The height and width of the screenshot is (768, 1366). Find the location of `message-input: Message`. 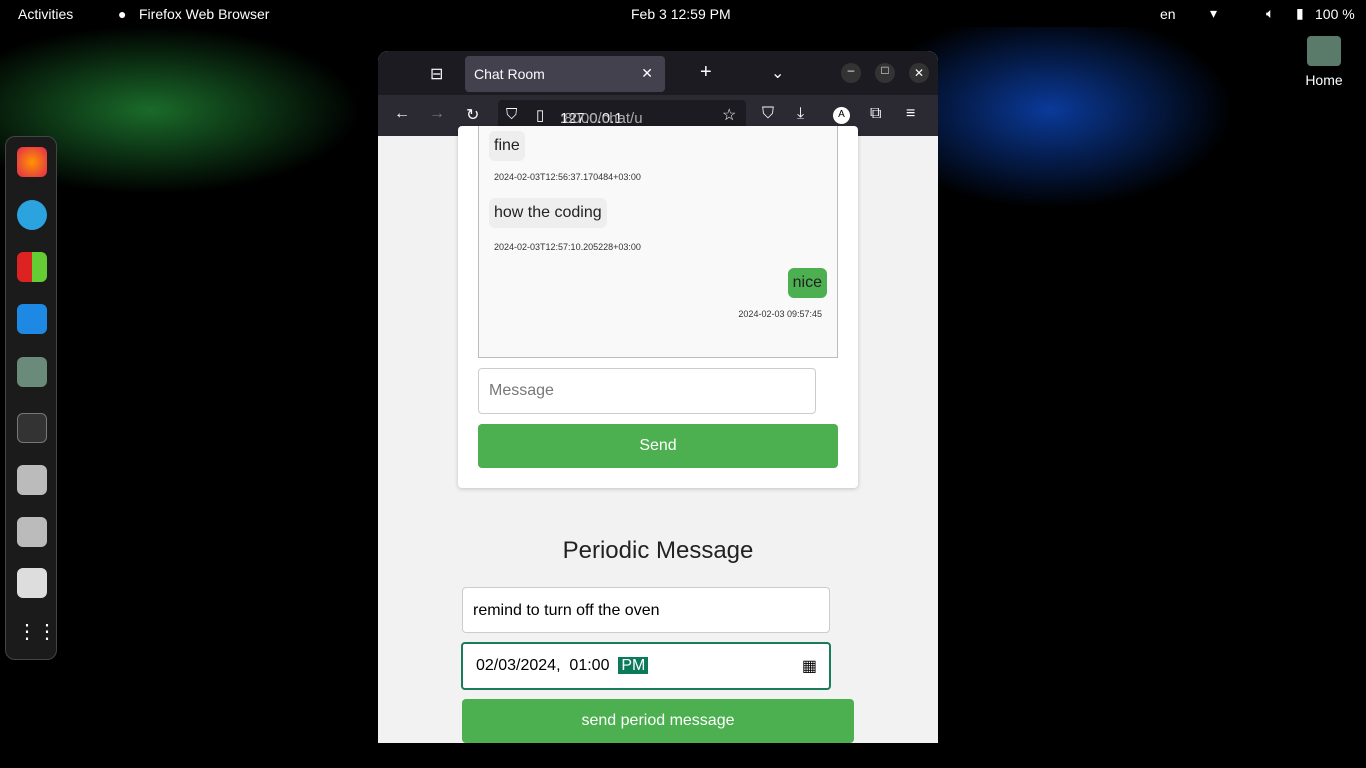

message-input: Message is located at coordinates (647, 391).